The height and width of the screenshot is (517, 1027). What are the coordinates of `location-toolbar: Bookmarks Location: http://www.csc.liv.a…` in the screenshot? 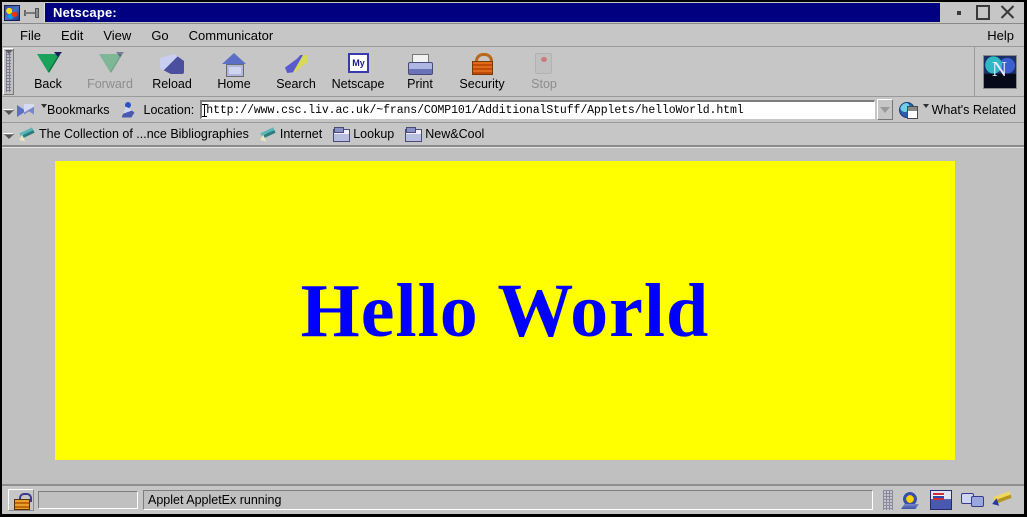 It's located at (513, 110).